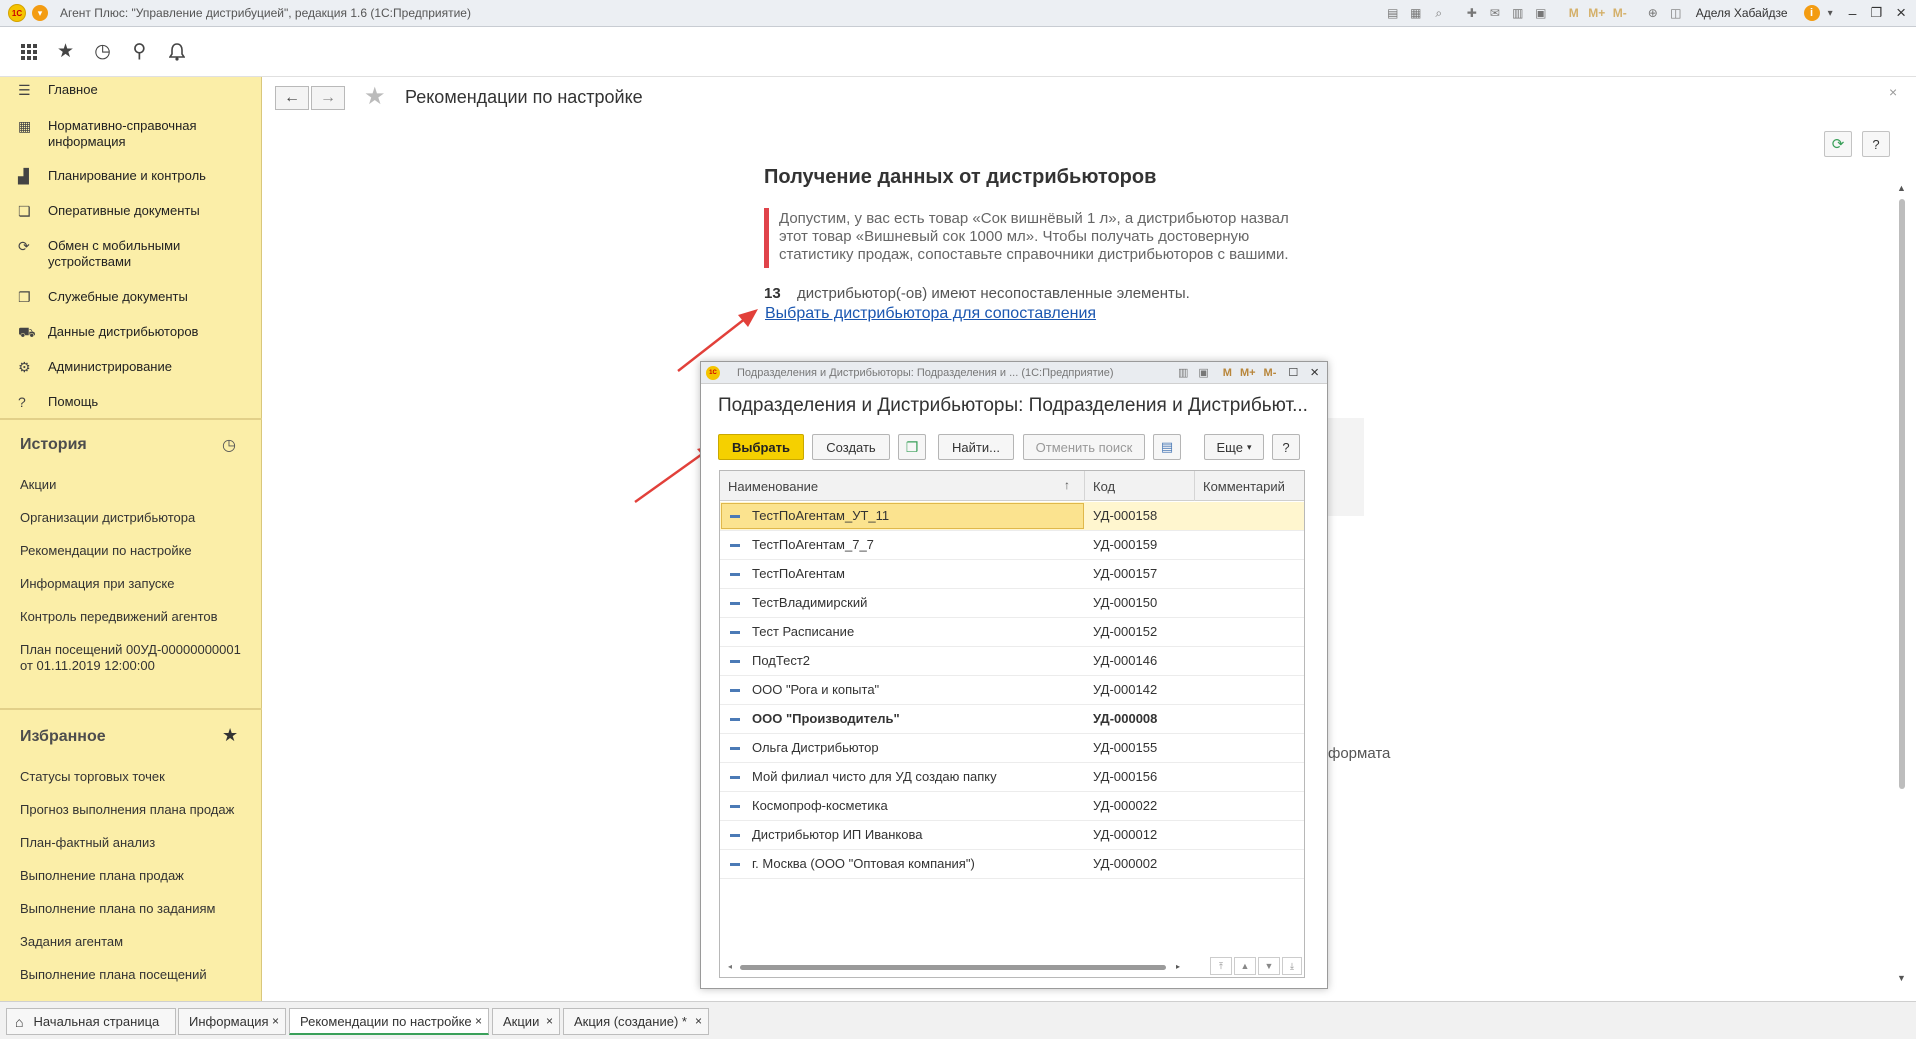  I want to click on table-row: ТестПоАгентам_7_7 УД-000159, so click(1012, 545).